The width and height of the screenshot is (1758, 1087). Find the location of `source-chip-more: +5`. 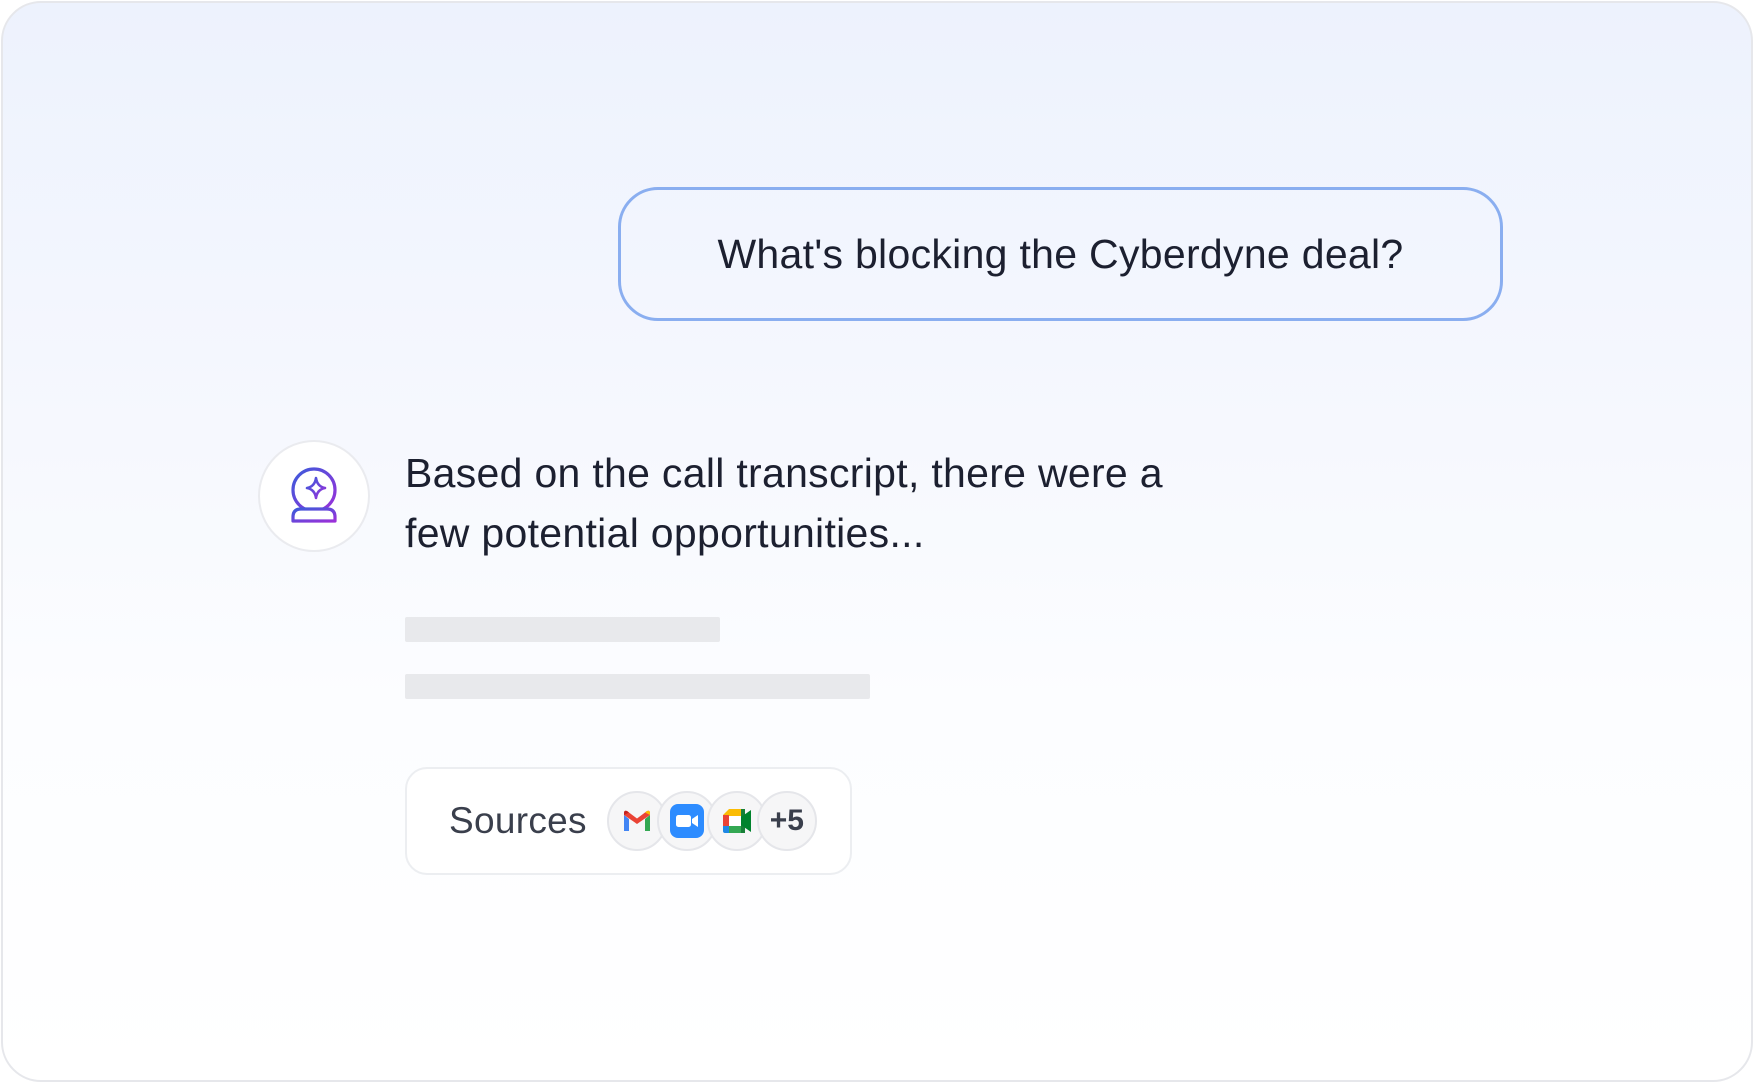

source-chip-more: +5 is located at coordinates (786, 821).